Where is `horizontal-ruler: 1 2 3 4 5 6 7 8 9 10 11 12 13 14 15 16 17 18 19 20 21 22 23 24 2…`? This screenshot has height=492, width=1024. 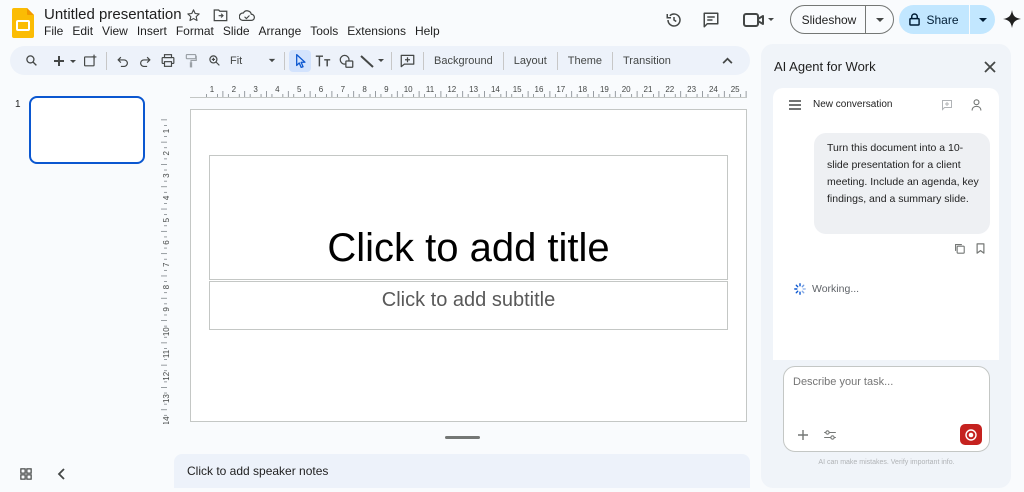 horizontal-ruler: 1 2 3 4 5 6 7 8 9 10 11 12 13 14 15 16 17 18 19 20 21 22 23 24 2… is located at coordinates (468, 91).